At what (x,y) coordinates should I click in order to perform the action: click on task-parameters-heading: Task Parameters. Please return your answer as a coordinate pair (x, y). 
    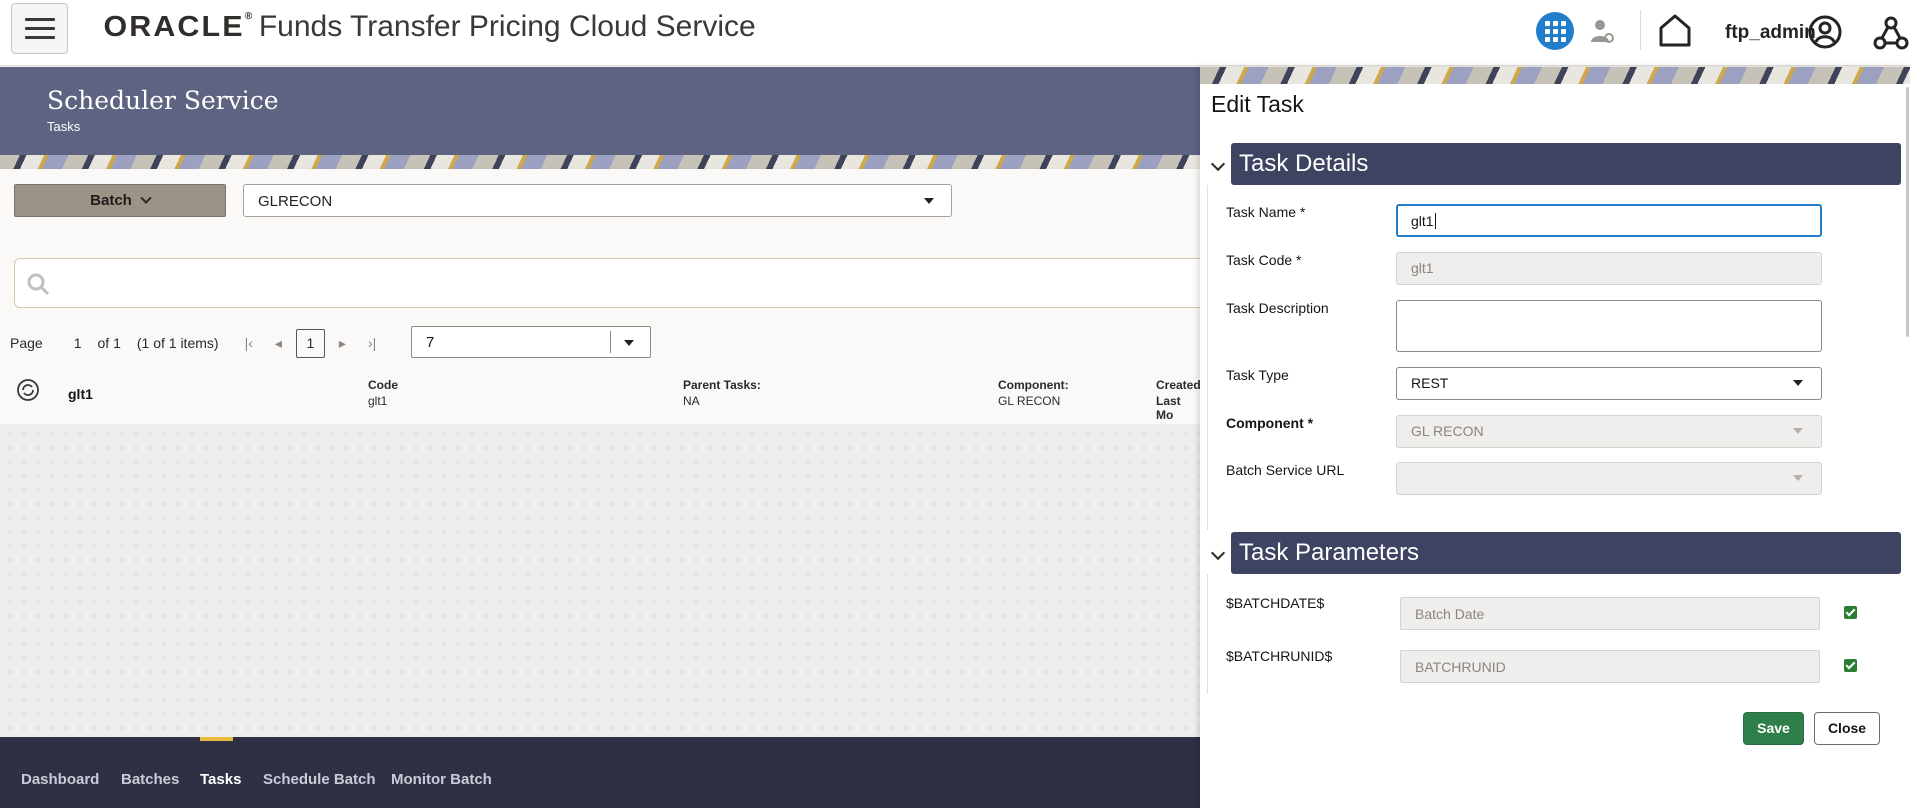
    Looking at the image, I should click on (1329, 552).